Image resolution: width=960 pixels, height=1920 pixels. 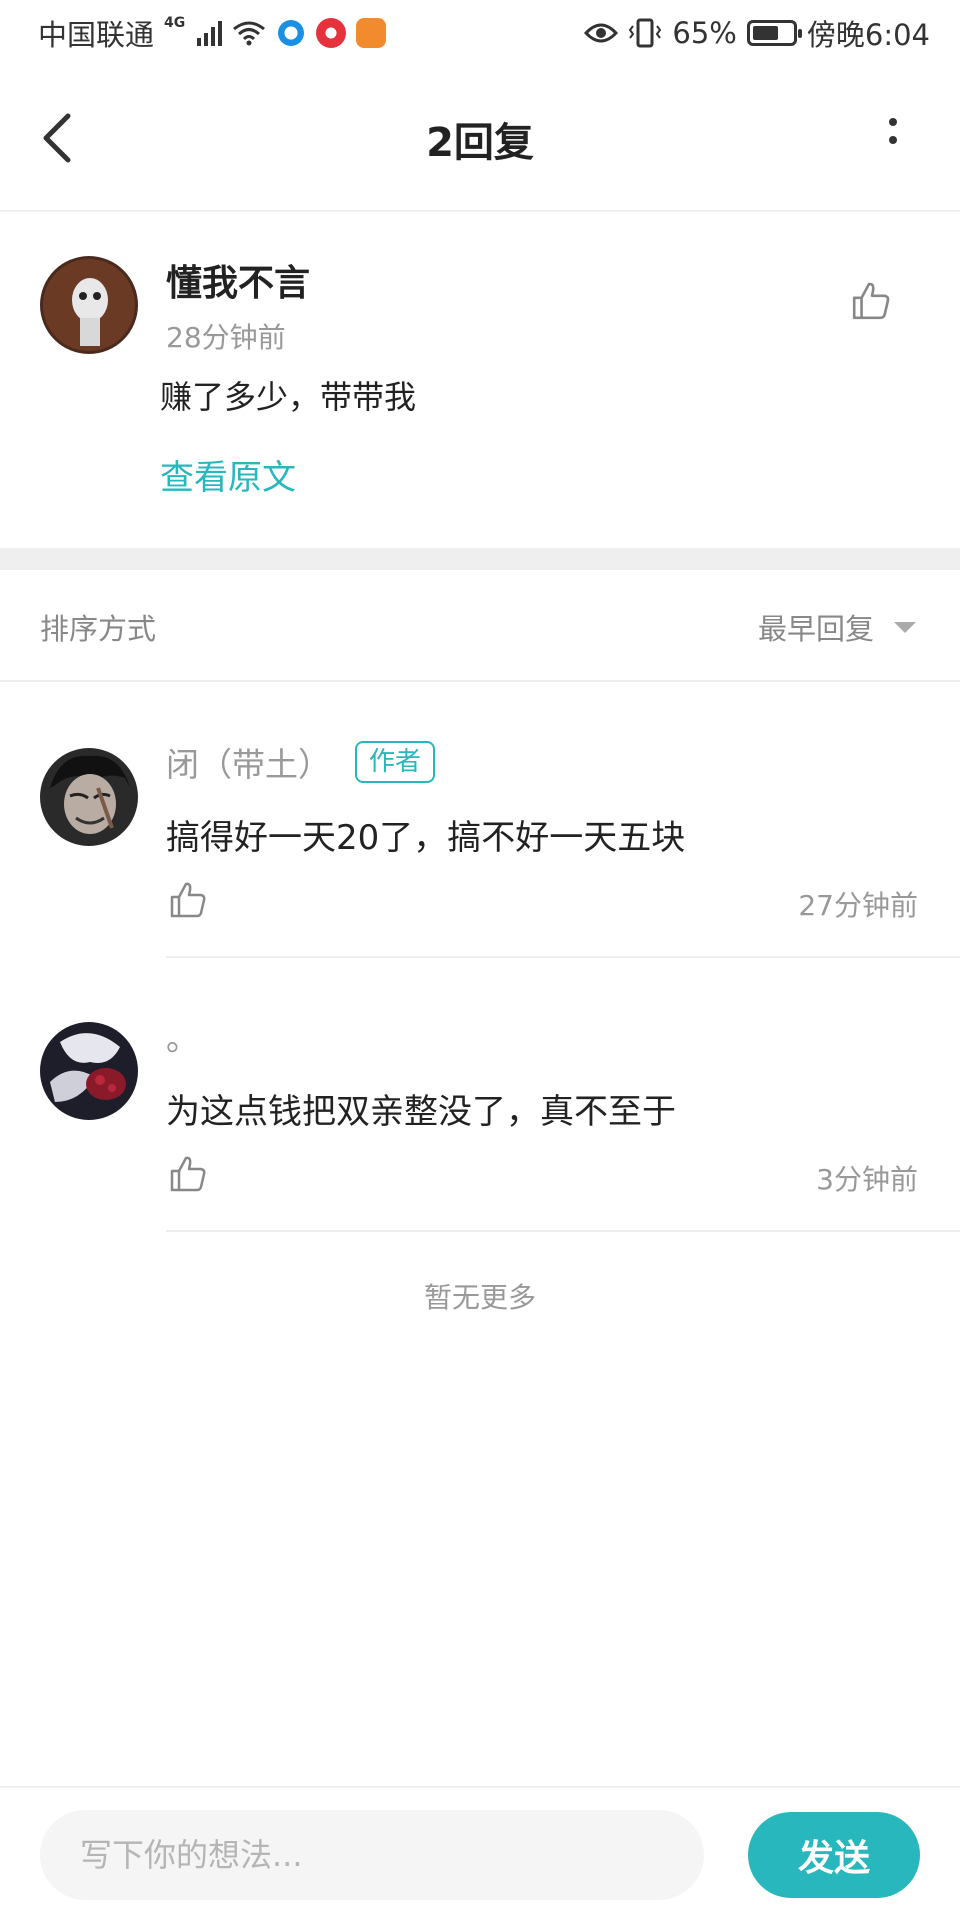 I want to click on sort-dropdown: 最早回复, so click(x=816, y=627).